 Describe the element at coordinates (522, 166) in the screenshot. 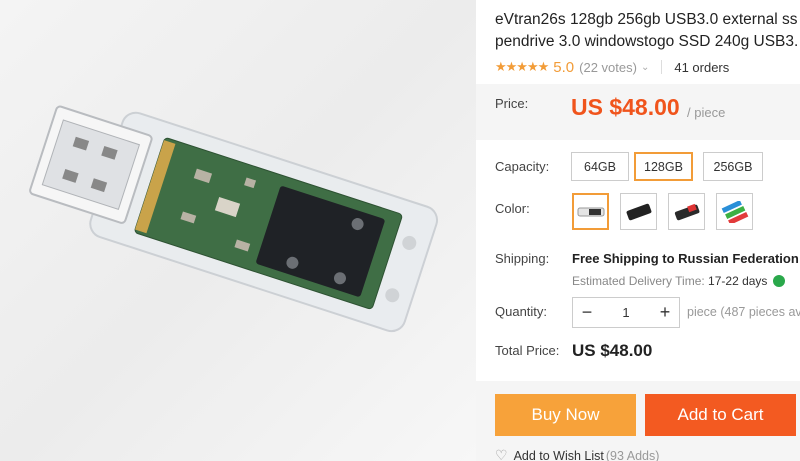

I see `capacity-label: Capacity:` at that location.